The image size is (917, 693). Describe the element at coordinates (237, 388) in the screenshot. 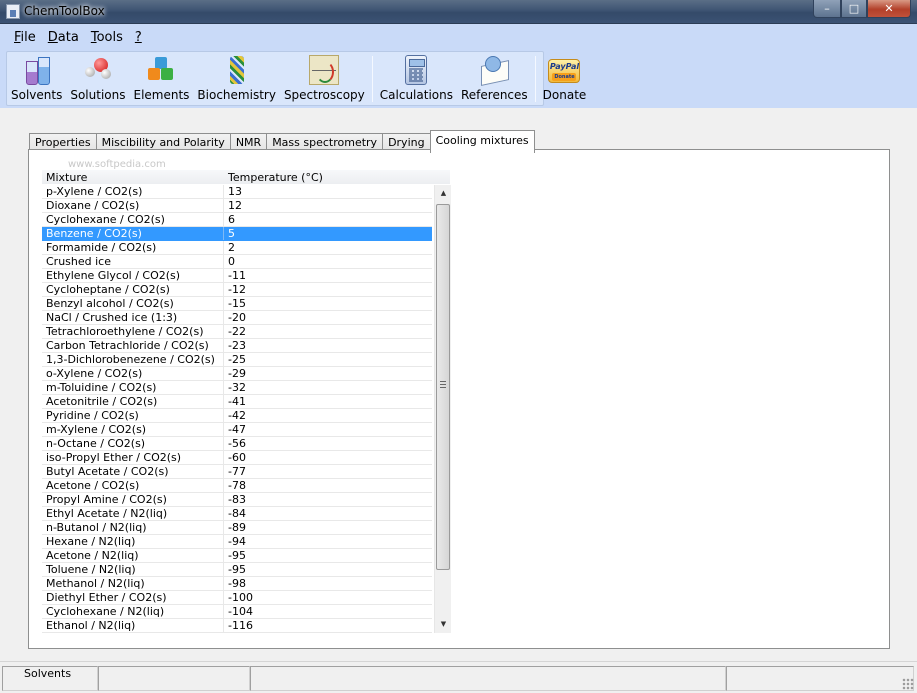

I see `table-row: m-Toluidine / CO2(s) -32` at that location.